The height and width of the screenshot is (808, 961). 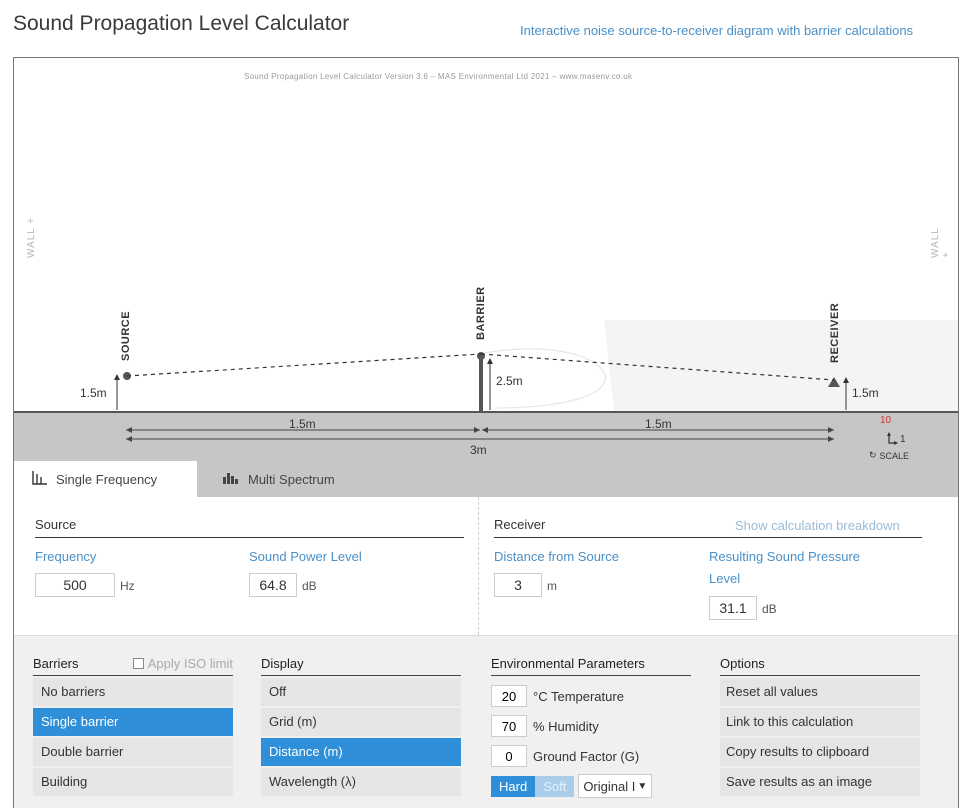 I want to click on ground-factor-input, so click(x=509, y=756).